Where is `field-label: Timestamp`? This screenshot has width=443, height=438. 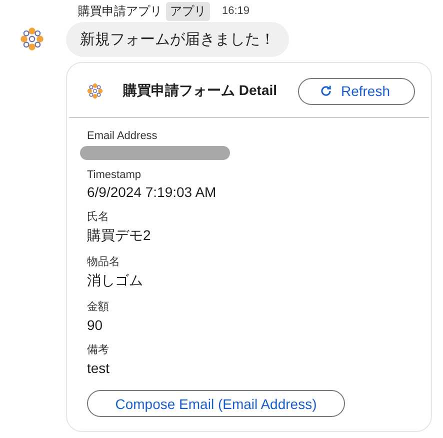
field-label: Timestamp is located at coordinates (114, 175).